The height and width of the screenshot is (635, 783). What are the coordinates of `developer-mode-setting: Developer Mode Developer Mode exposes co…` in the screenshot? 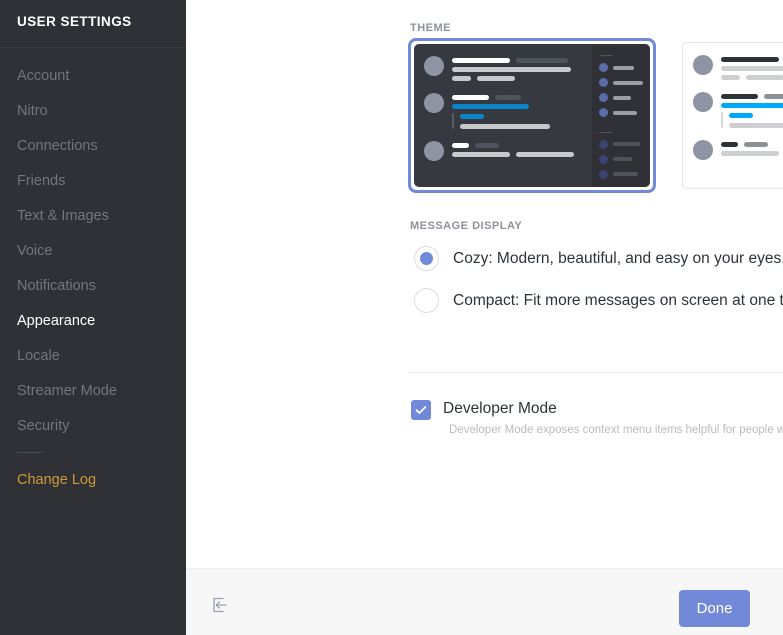 It's located at (597, 418).